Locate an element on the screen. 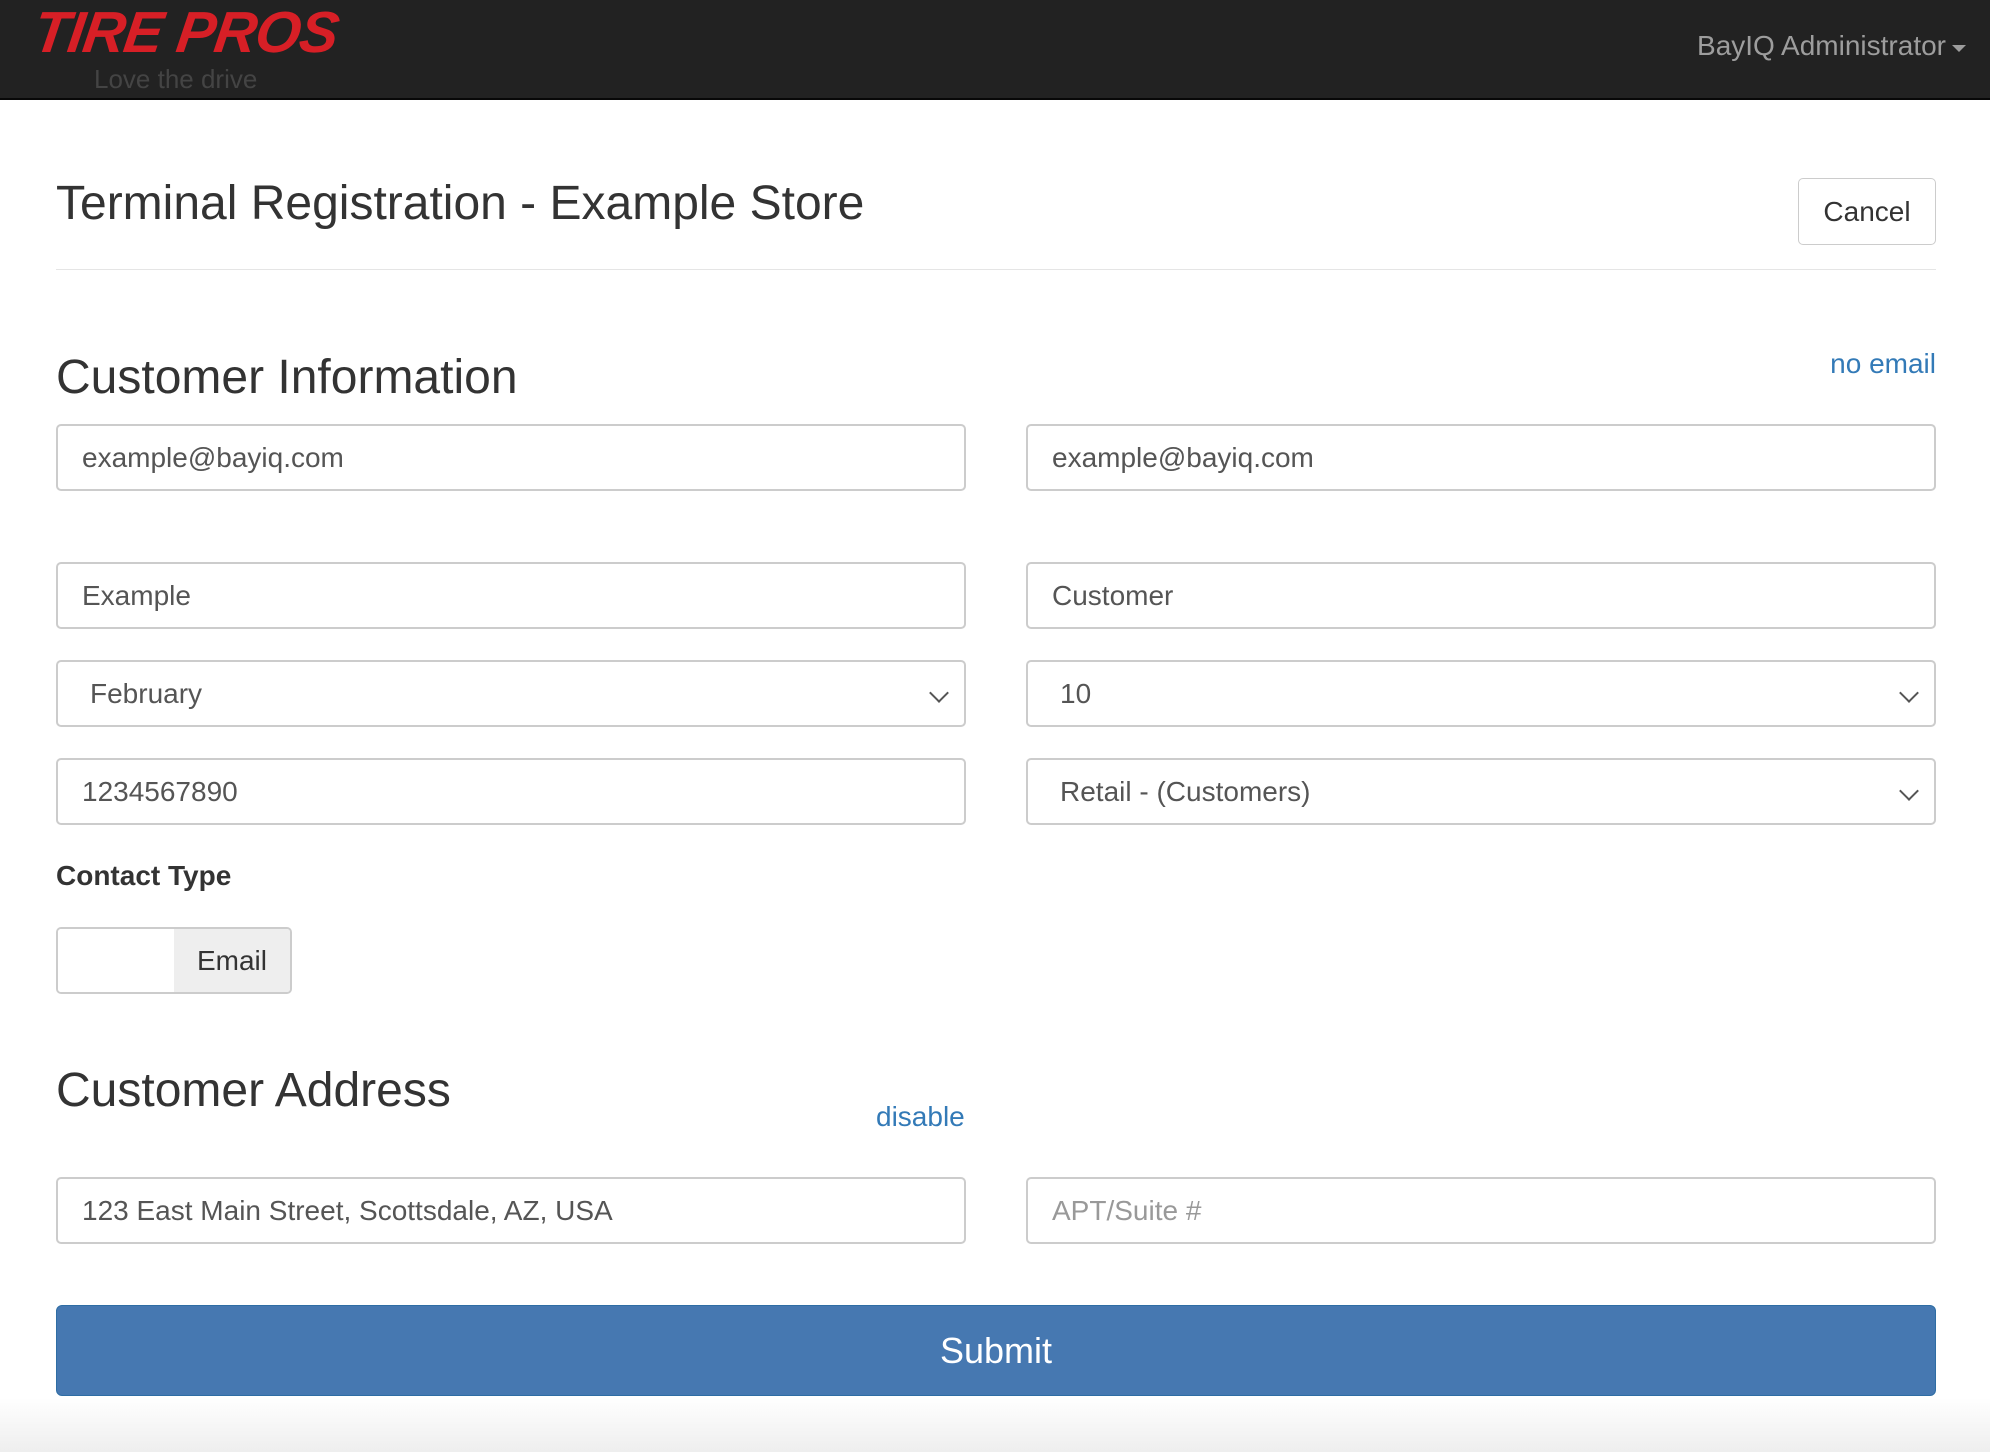 The height and width of the screenshot is (1452, 1990). birth-month-select: February is located at coordinates (511, 693).